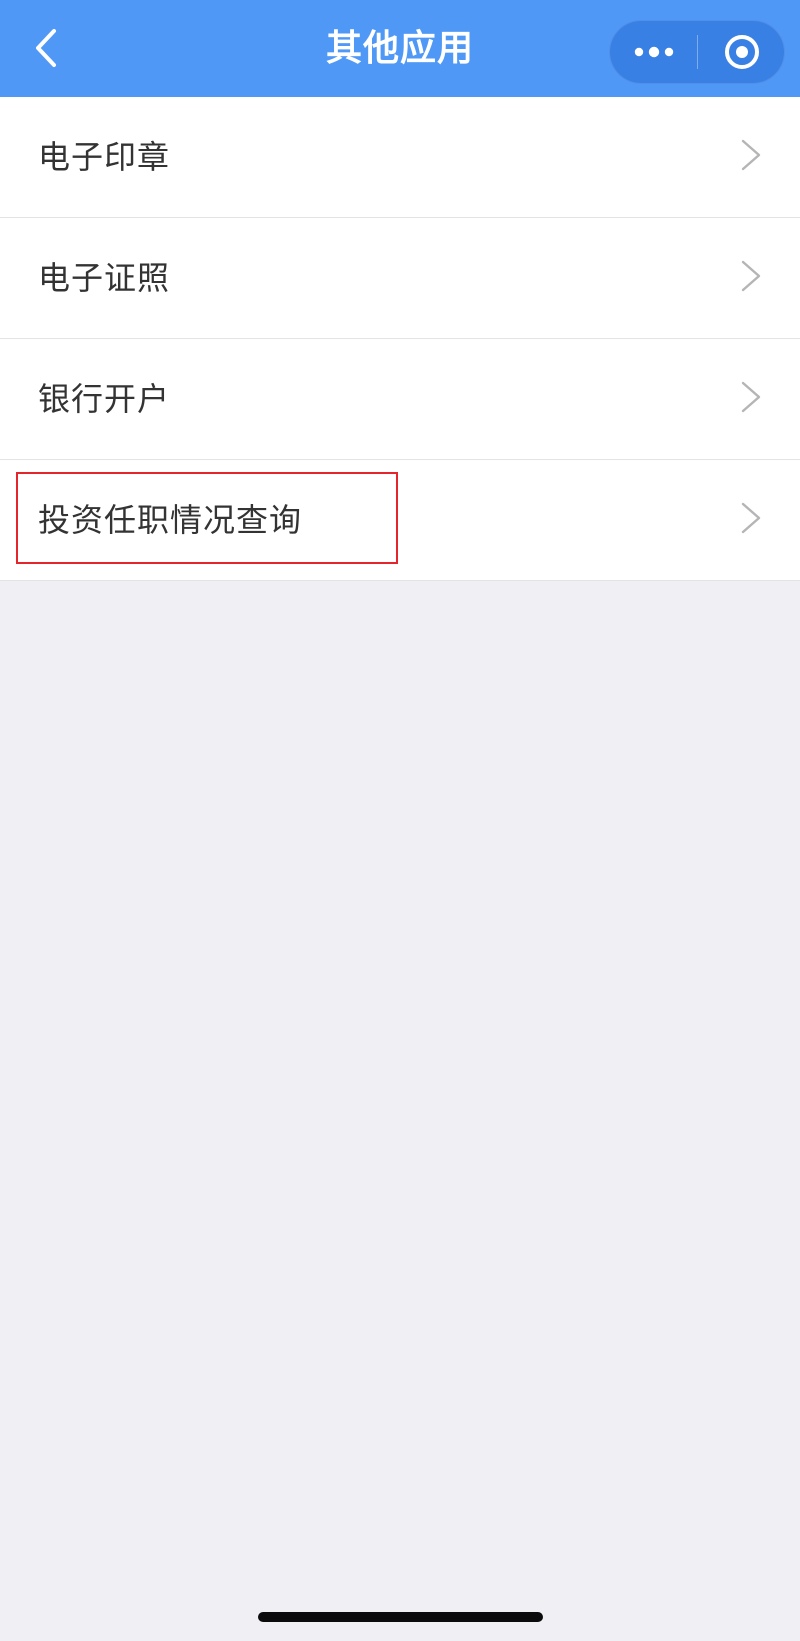 The width and height of the screenshot is (800, 1641). What do you see at coordinates (400, 520) in the screenshot?
I see `list-item-investment-position-query: 投资任职情况查询` at bounding box center [400, 520].